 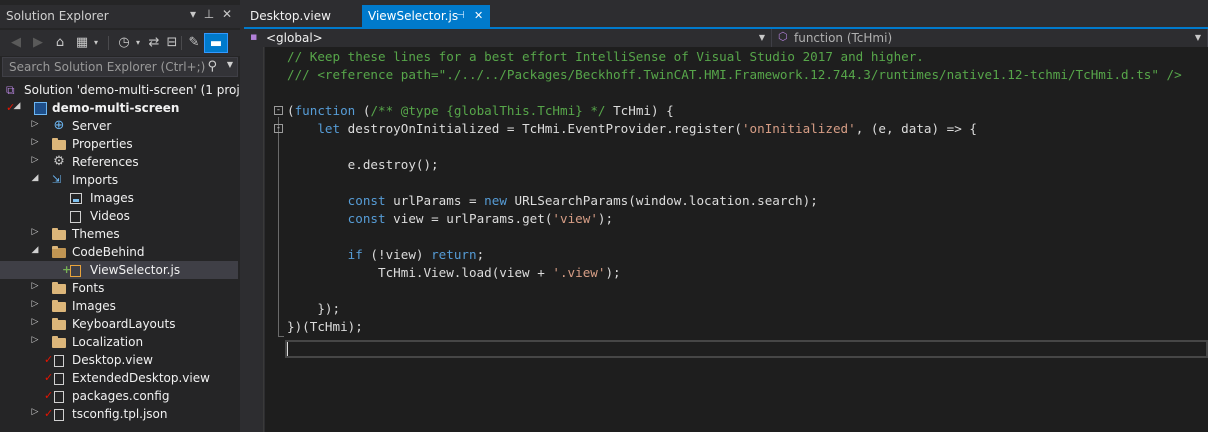 I want to click on tree-item-label: Images, so click(x=112, y=198).